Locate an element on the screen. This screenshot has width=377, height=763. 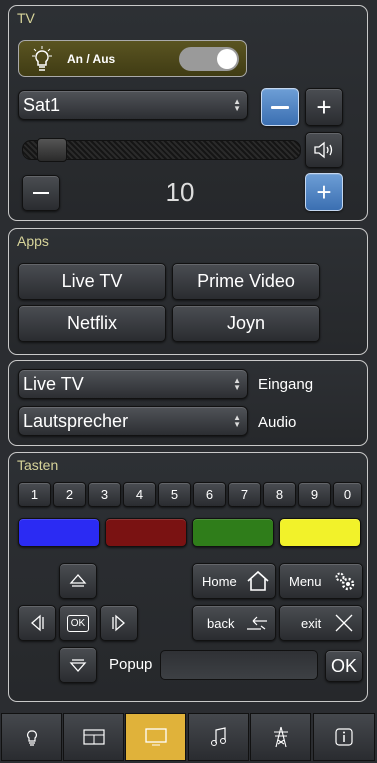
music-icon is located at coordinates (218, 736).